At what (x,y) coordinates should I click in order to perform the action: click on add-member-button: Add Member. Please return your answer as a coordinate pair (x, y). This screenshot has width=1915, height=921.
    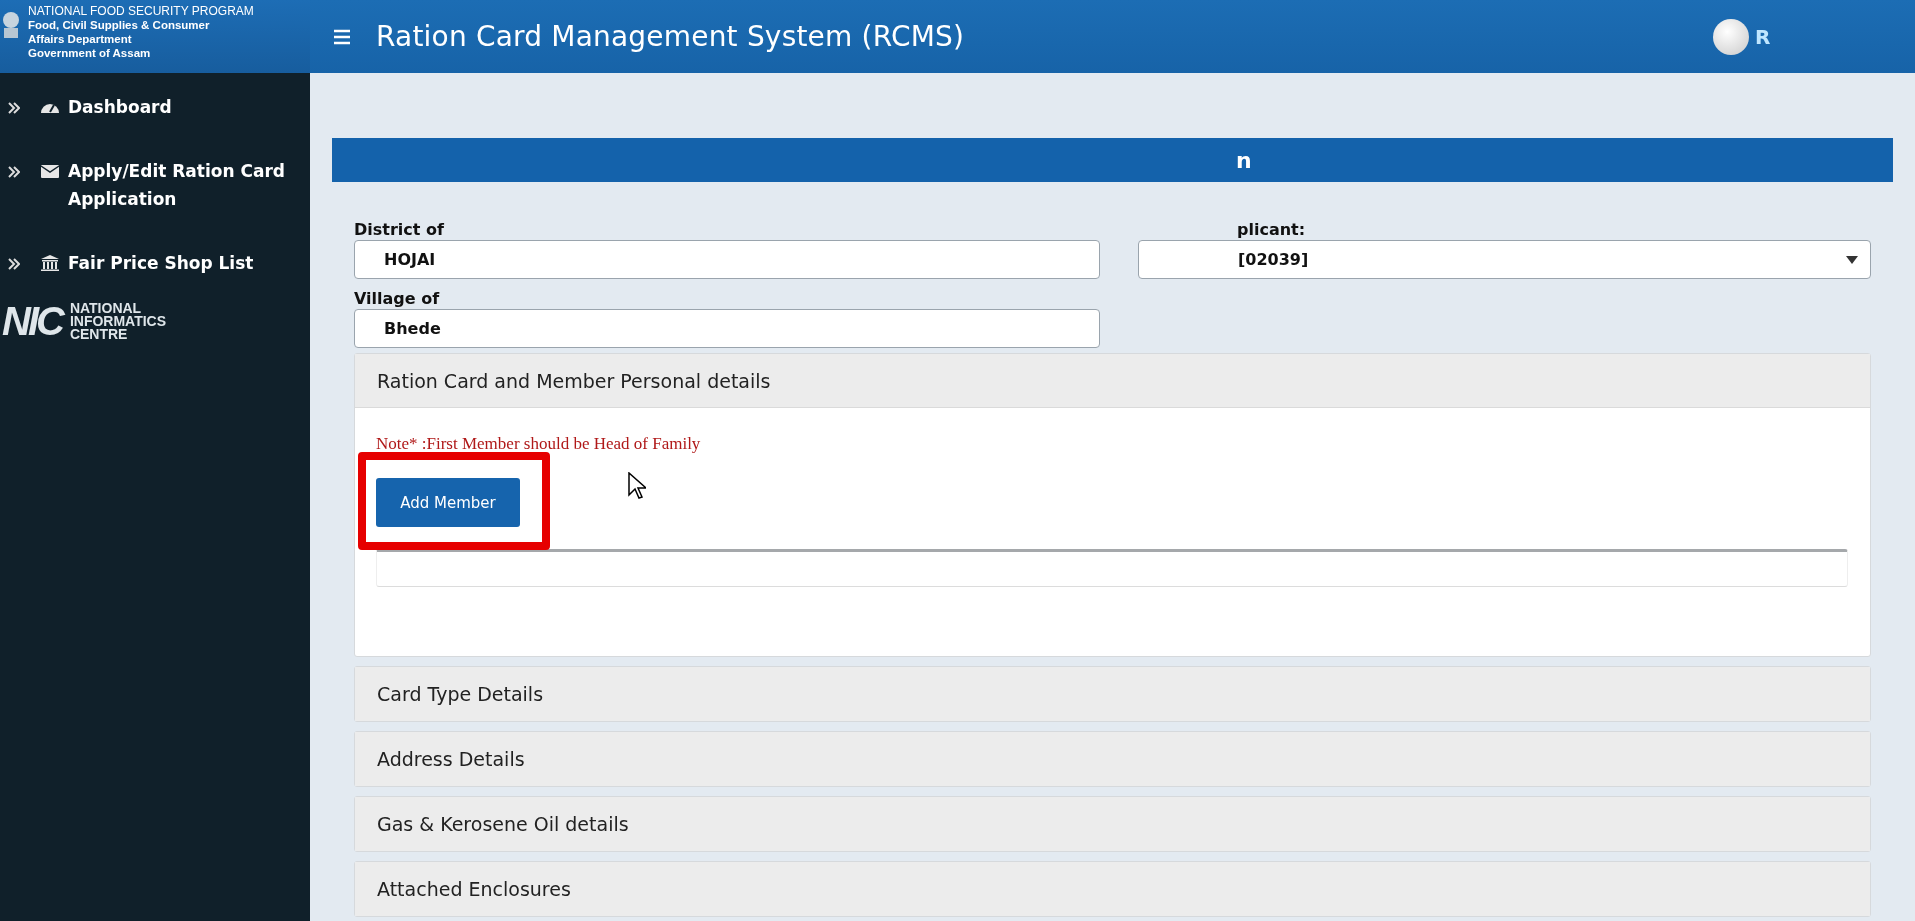
    Looking at the image, I should click on (448, 502).